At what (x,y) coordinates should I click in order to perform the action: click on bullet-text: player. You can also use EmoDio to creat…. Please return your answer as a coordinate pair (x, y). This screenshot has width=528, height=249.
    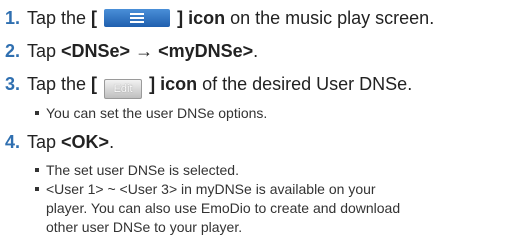
    Looking at the image, I should click on (223, 208).